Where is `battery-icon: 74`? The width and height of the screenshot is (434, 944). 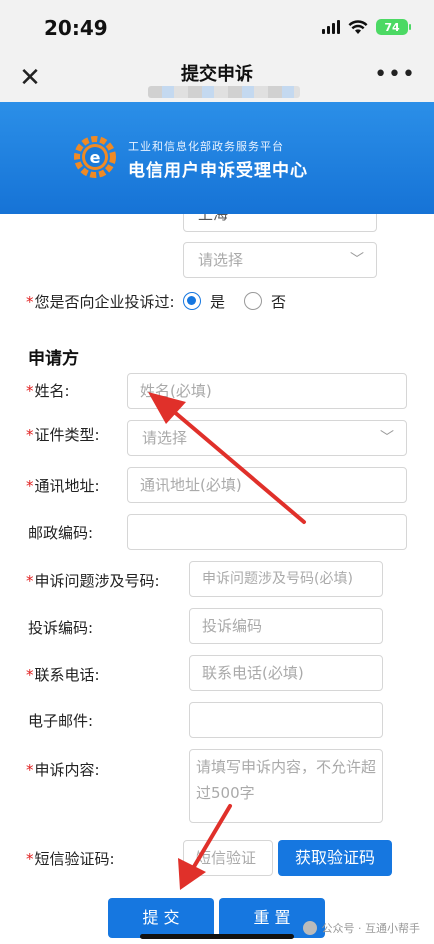
battery-icon: 74 is located at coordinates (393, 27).